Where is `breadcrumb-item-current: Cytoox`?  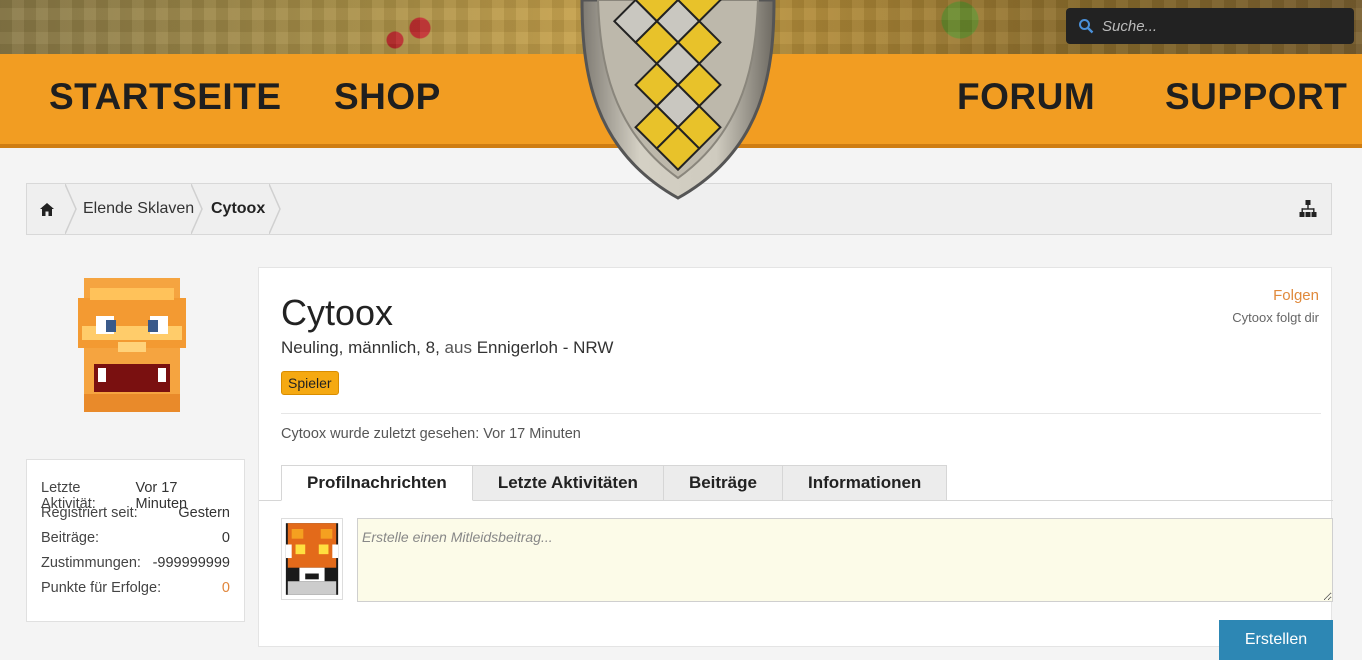 breadcrumb-item-current: Cytoox is located at coordinates (238, 208).